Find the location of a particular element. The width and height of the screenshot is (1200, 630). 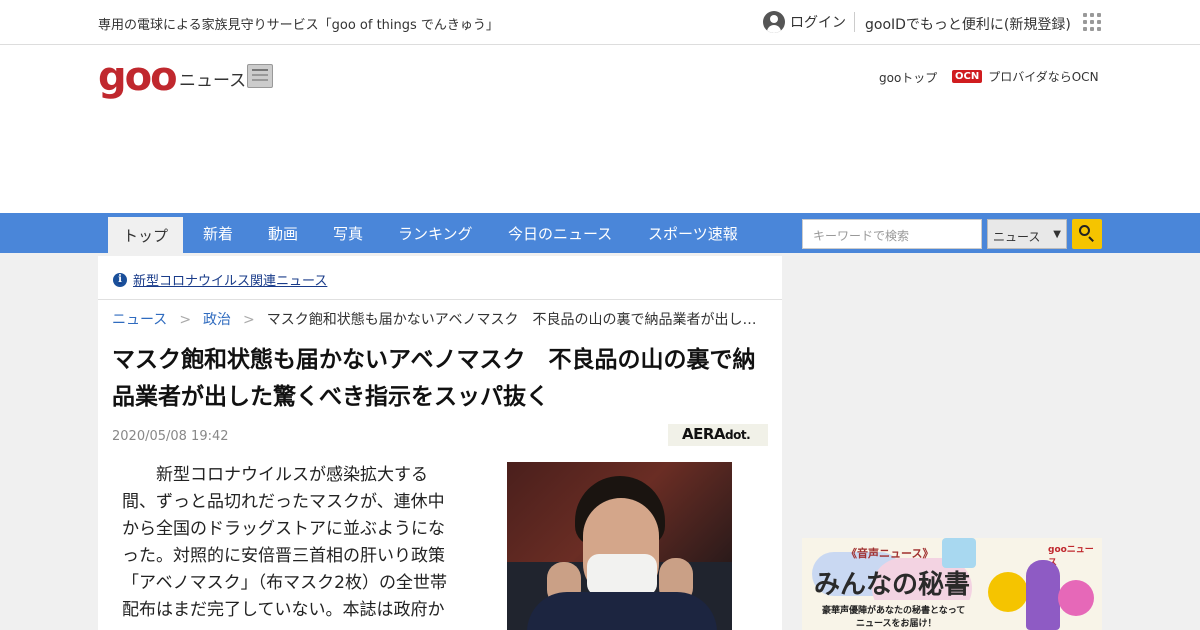

ad-brand: gooニュース is located at coordinates (1071, 556).